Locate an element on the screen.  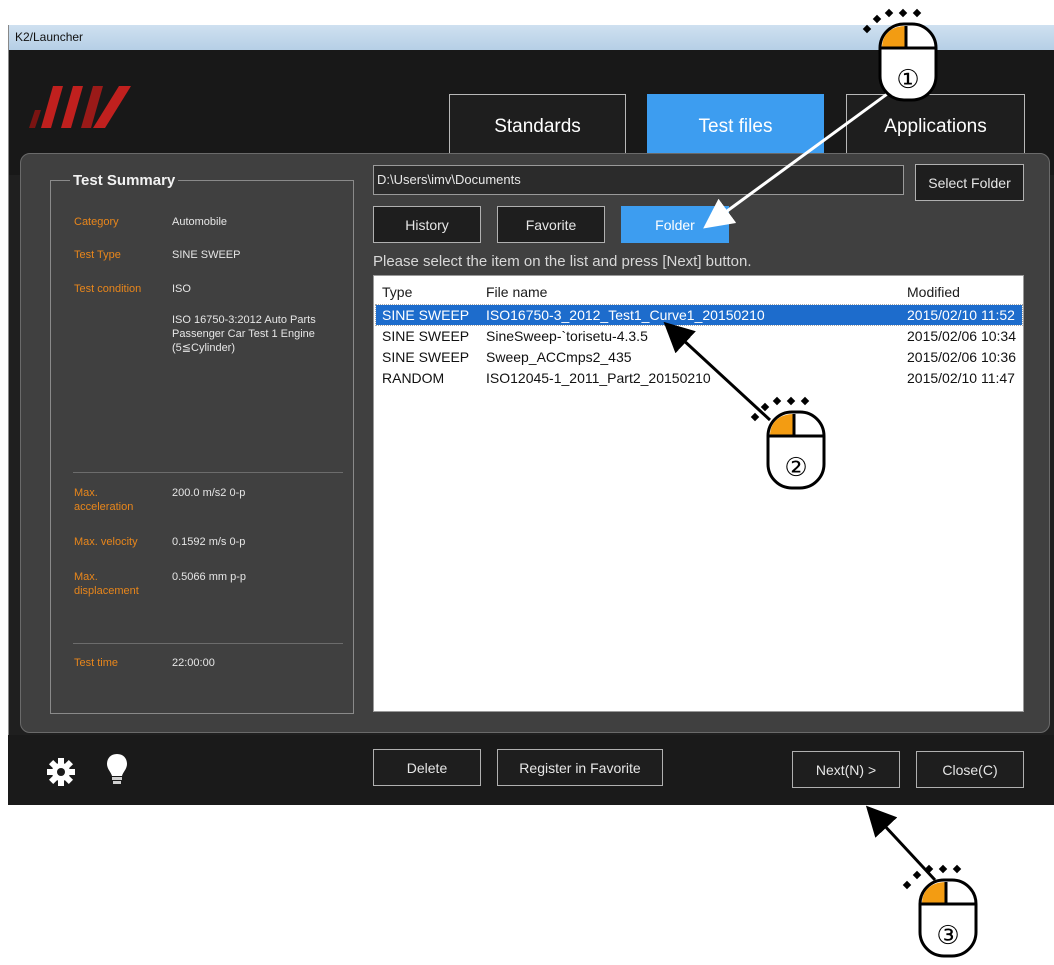
step3-number: ③ is located at coordinates (947, 936).